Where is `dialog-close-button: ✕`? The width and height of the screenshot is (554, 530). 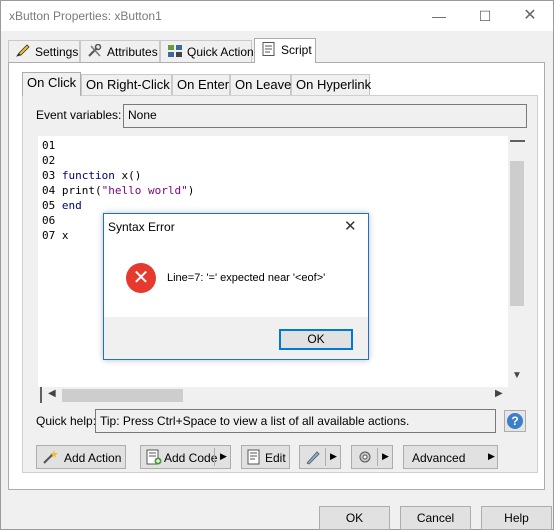
dialog-close-button: ✕ is located at coordinates (350, 226).